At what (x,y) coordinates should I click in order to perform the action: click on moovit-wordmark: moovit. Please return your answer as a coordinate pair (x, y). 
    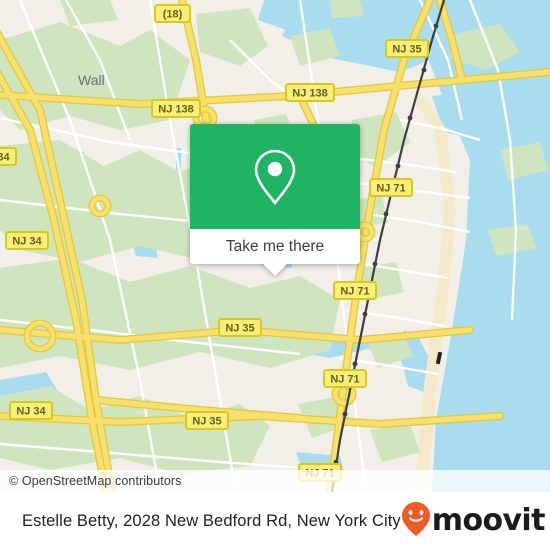
    Looking at the image, I should click on (488, 520).